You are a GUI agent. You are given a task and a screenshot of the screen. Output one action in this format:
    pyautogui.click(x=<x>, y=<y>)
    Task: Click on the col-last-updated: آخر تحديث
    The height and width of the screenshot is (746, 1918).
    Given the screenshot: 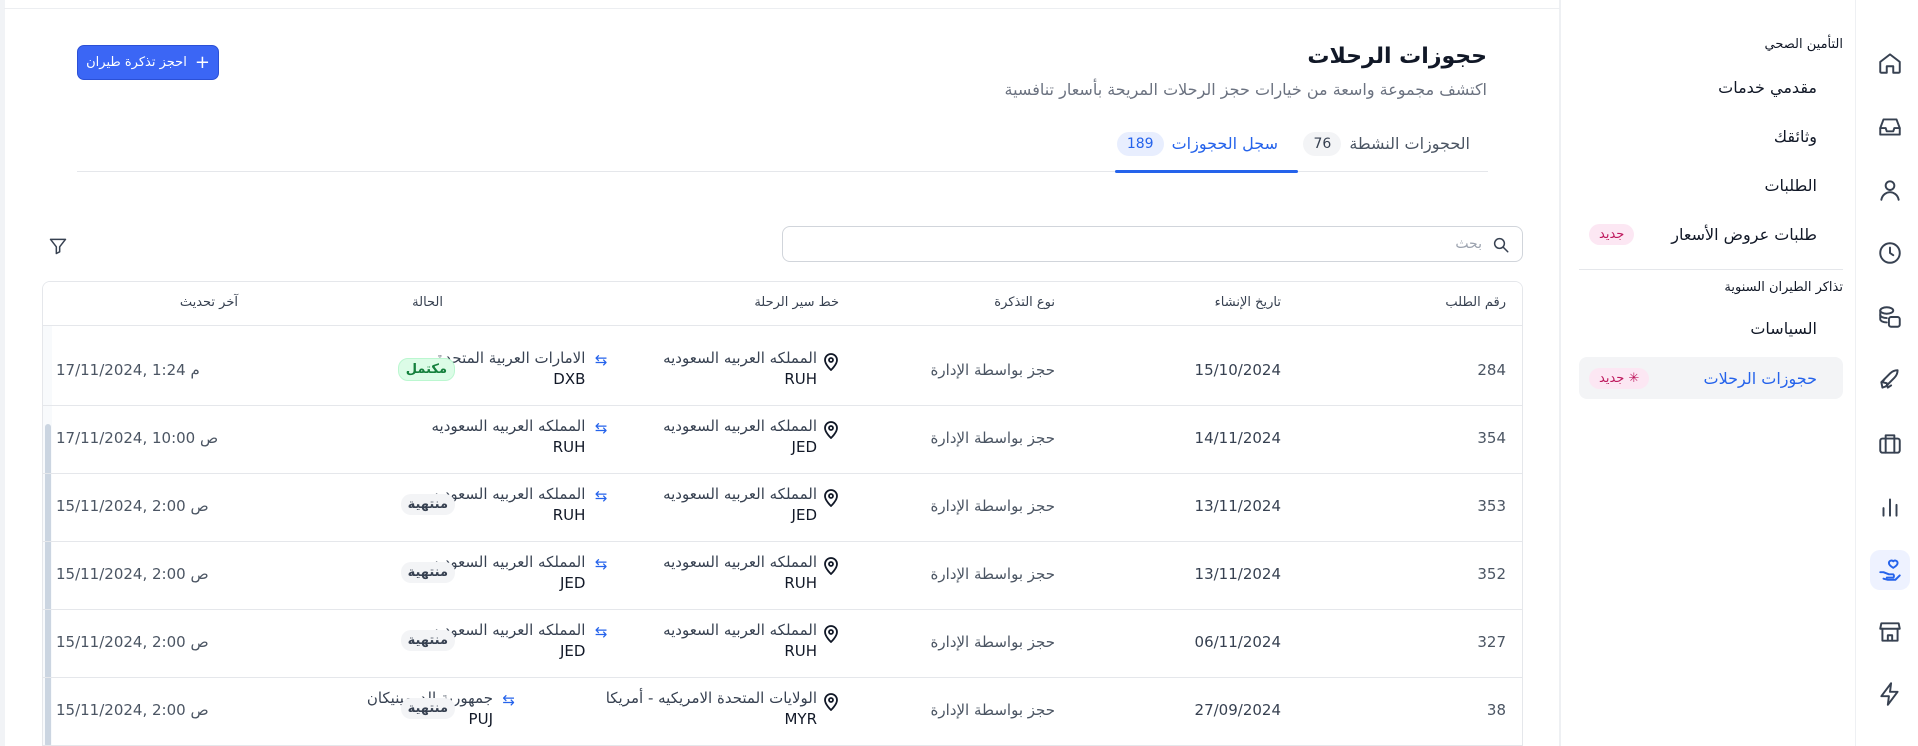 What is the action you would take?
    pyautogui.click(x=208, y=302)
    